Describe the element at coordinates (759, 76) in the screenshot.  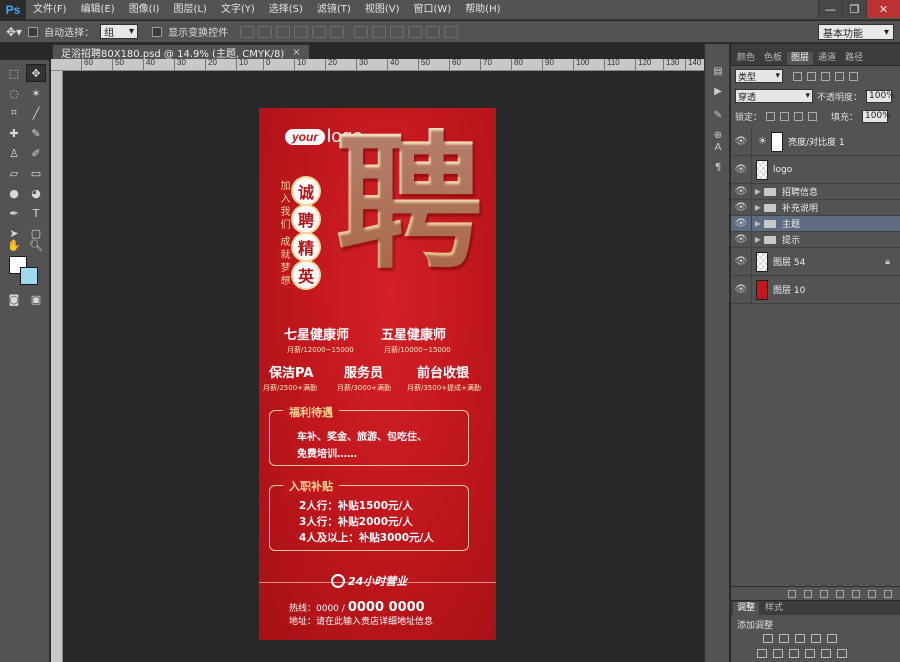
I see `layer-filter-dropdown: 类型 ▾` at that location.